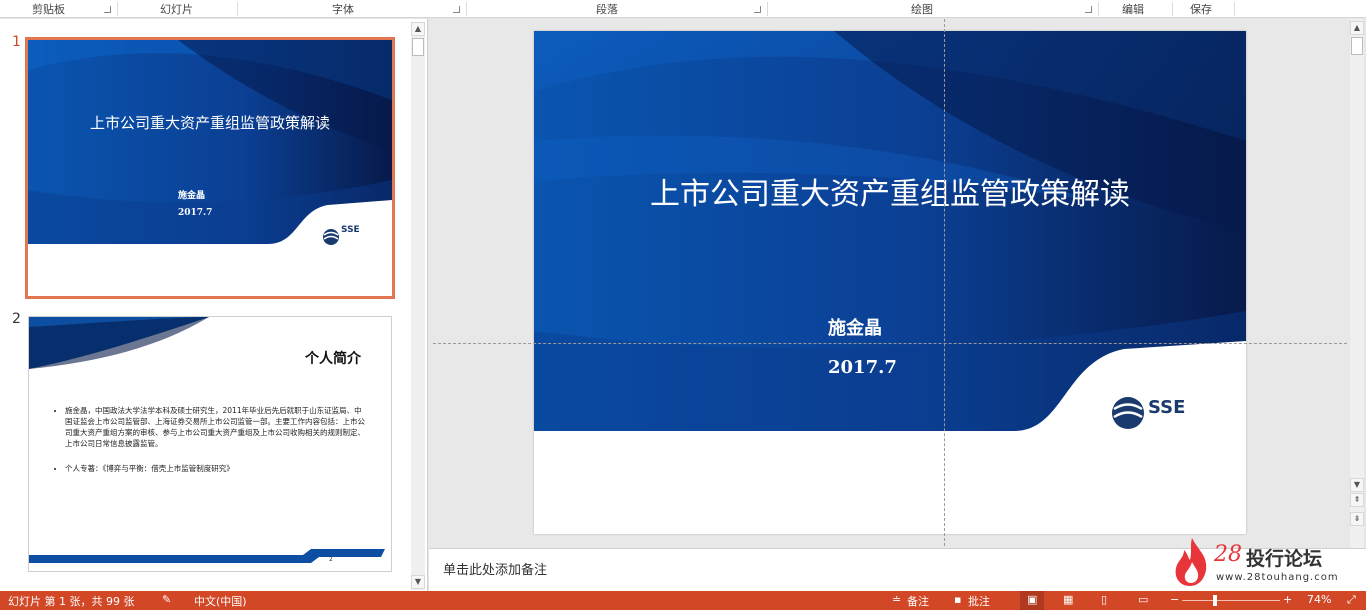 The height and width of the screenshot is (610, 1366). I want to click on drawing-launcher-icon, so click(1088, 9).